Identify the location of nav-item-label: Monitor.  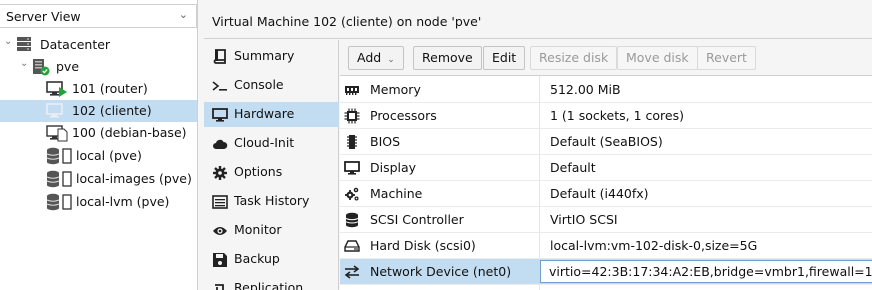
(258, 229).